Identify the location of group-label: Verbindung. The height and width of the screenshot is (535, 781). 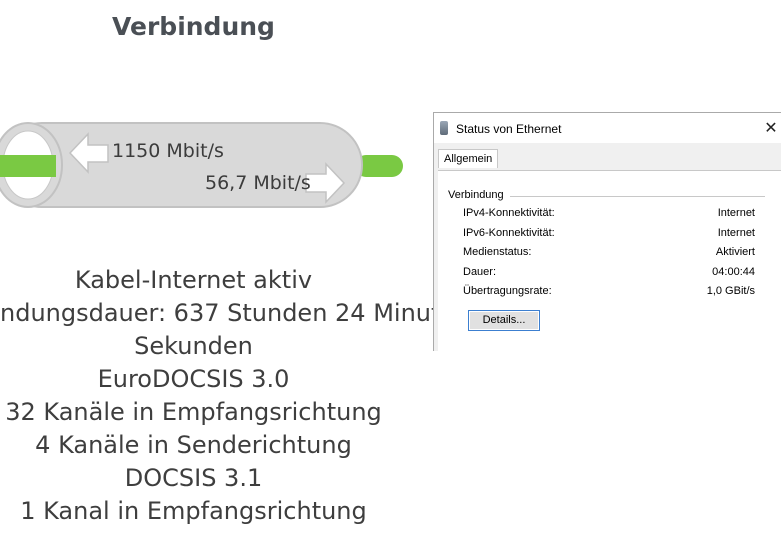
(479, 195).